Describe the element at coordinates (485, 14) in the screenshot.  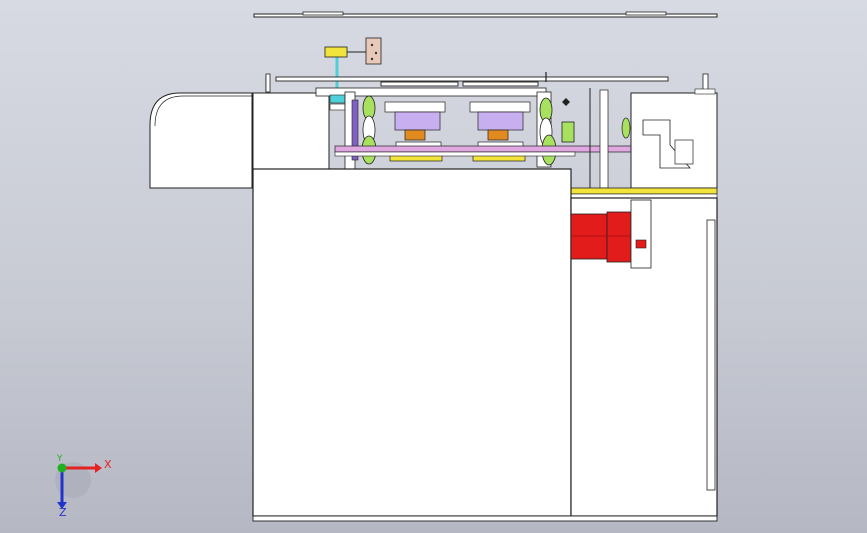
I see `top-plate` at that location.